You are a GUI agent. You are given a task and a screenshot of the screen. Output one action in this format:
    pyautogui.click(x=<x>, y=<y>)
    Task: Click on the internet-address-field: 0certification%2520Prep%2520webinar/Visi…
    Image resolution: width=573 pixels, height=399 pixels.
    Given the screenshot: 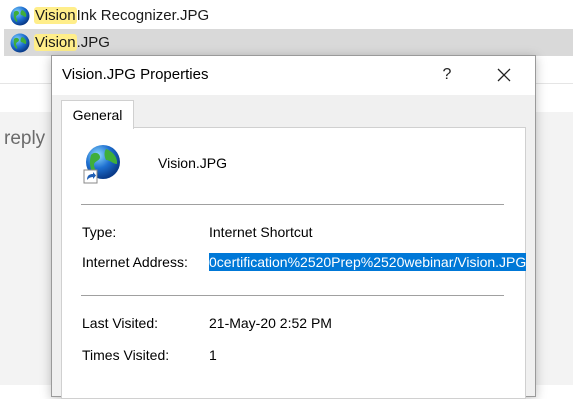 What is the action you would take?
    pyautogui.click(x=368, y=262)
    